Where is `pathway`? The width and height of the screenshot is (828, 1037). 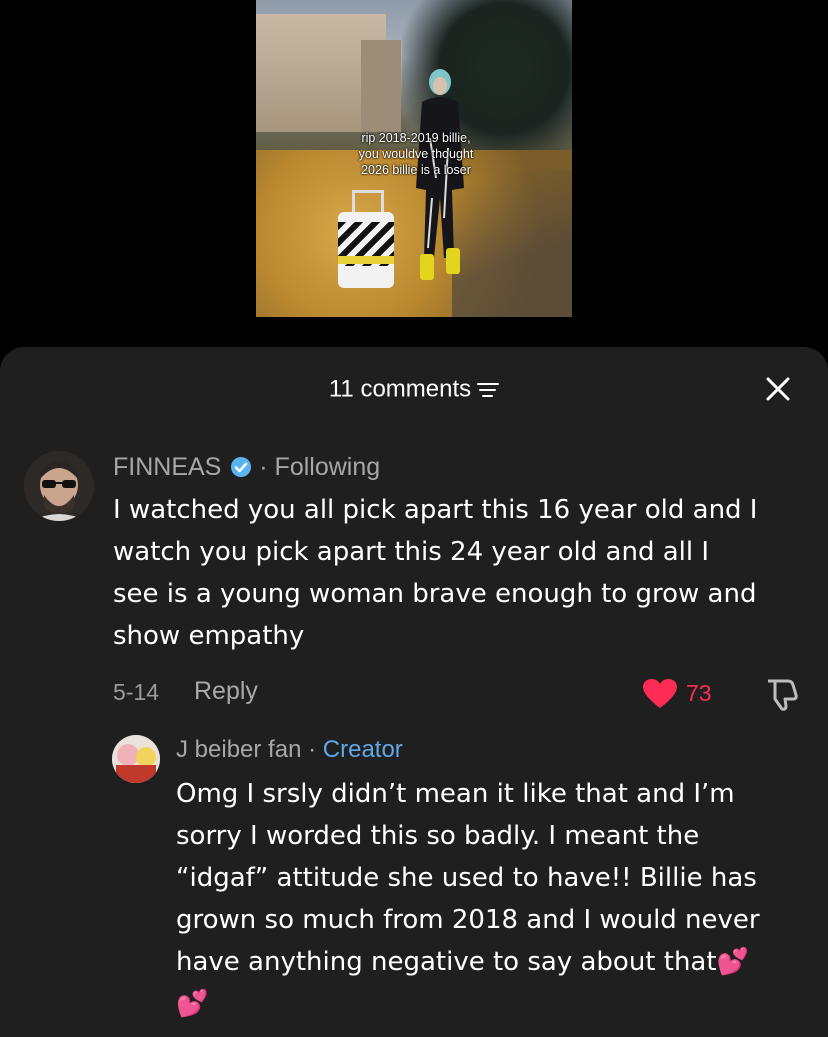
pathway is located at coordinates (512, 243).